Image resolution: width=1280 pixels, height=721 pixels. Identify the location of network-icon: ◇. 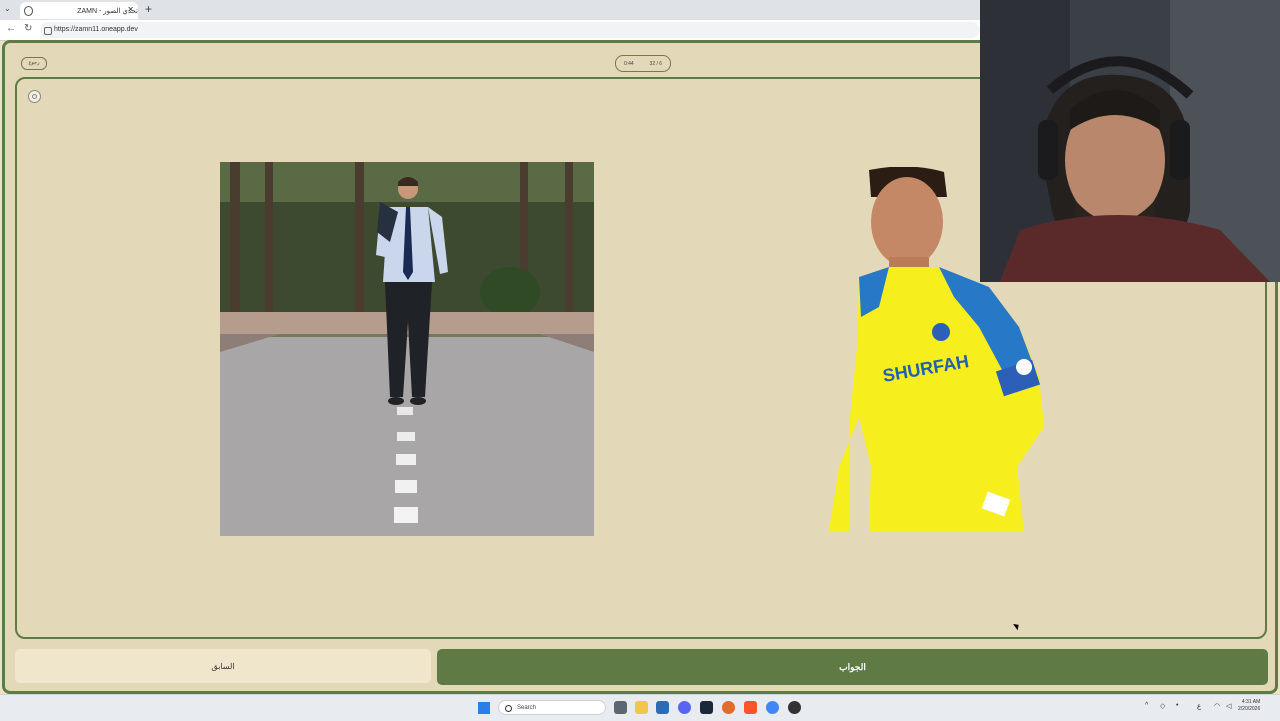
(1162, 706).